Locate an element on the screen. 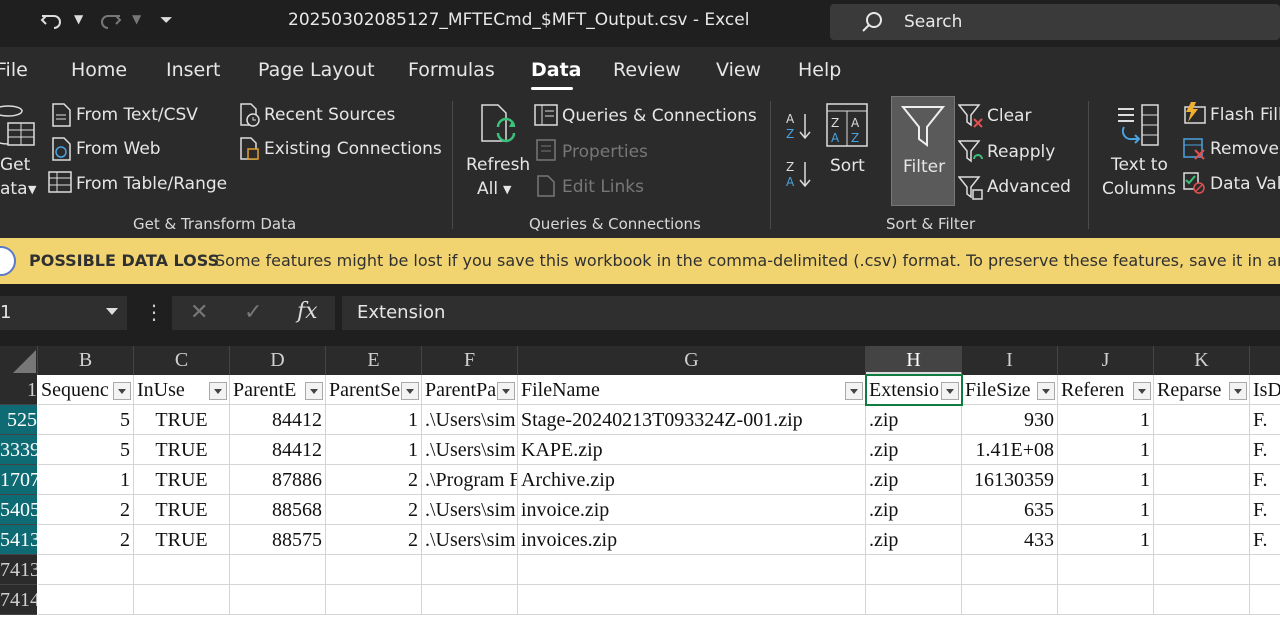  column-header-k: K is located at coordinates (1202, 360).